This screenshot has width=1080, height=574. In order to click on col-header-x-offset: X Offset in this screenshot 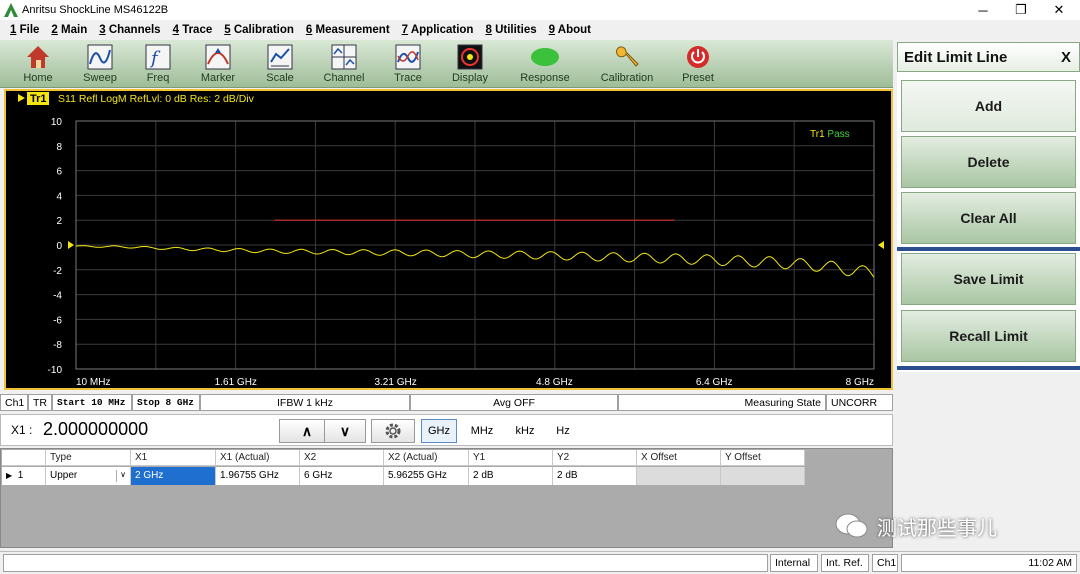, I will do `click(679, 458)`.